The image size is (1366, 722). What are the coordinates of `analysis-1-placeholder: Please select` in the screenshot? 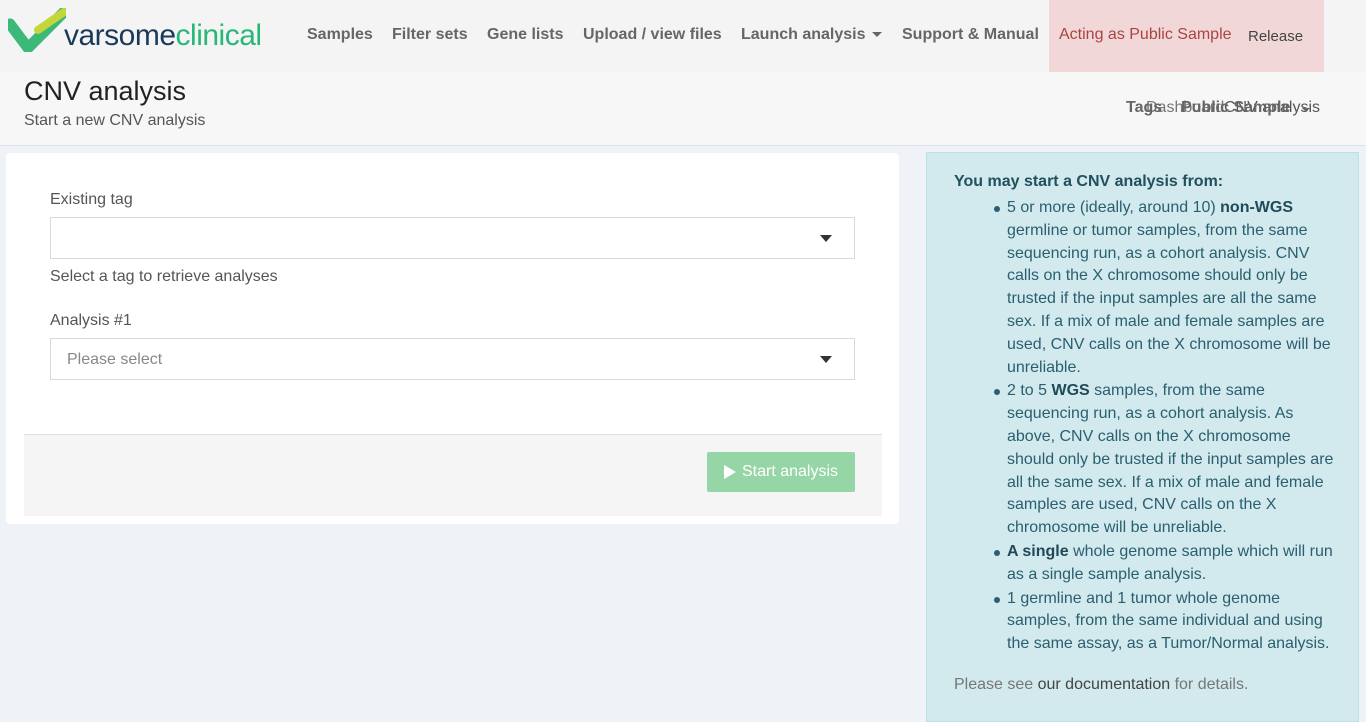 It's located at (115, 359).